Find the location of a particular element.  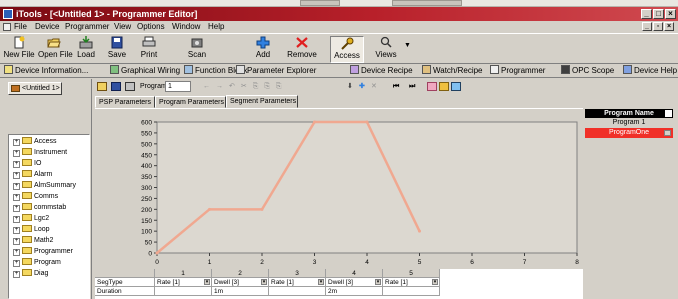

opc-scope-button: OPC Scope is located at coordinates (587, 71).